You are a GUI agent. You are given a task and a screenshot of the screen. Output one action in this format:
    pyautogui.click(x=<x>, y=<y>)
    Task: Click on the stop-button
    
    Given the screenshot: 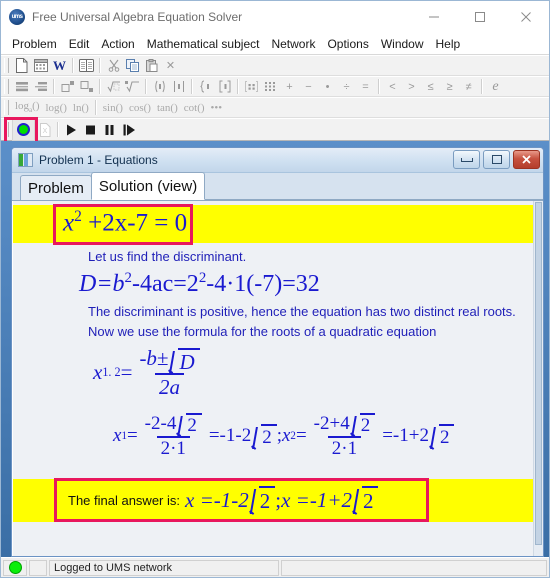 What is the action you would take?
    pyautogui.click(x=90, y=129)
    